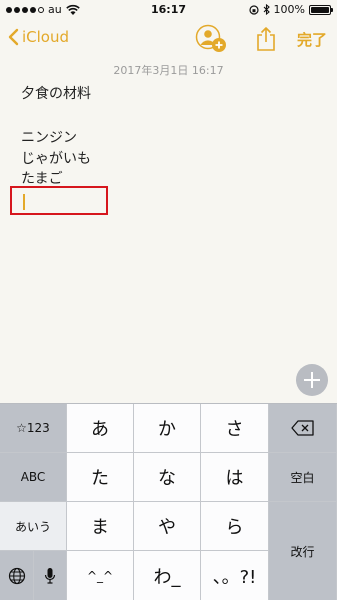  I want to click on back-label: iCloud, so click(46, 37).